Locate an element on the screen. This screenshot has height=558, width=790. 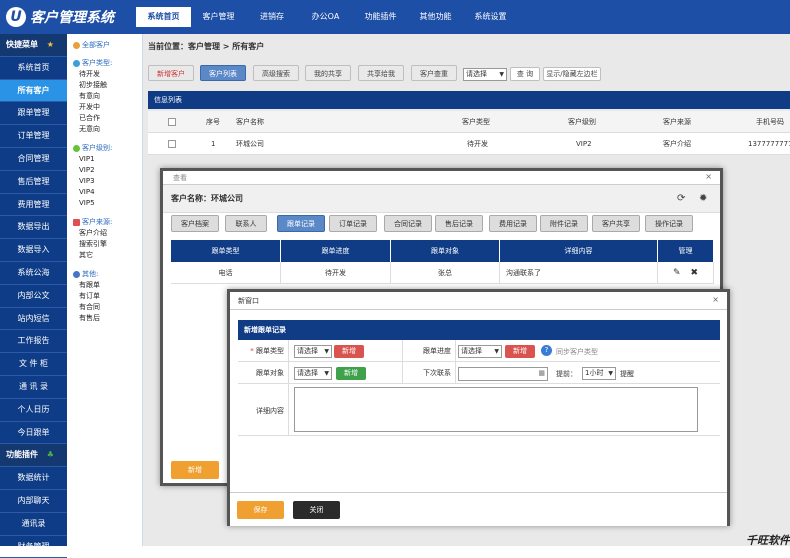
tree-group-level: 客户级别: is located at coordinates (107, 148).